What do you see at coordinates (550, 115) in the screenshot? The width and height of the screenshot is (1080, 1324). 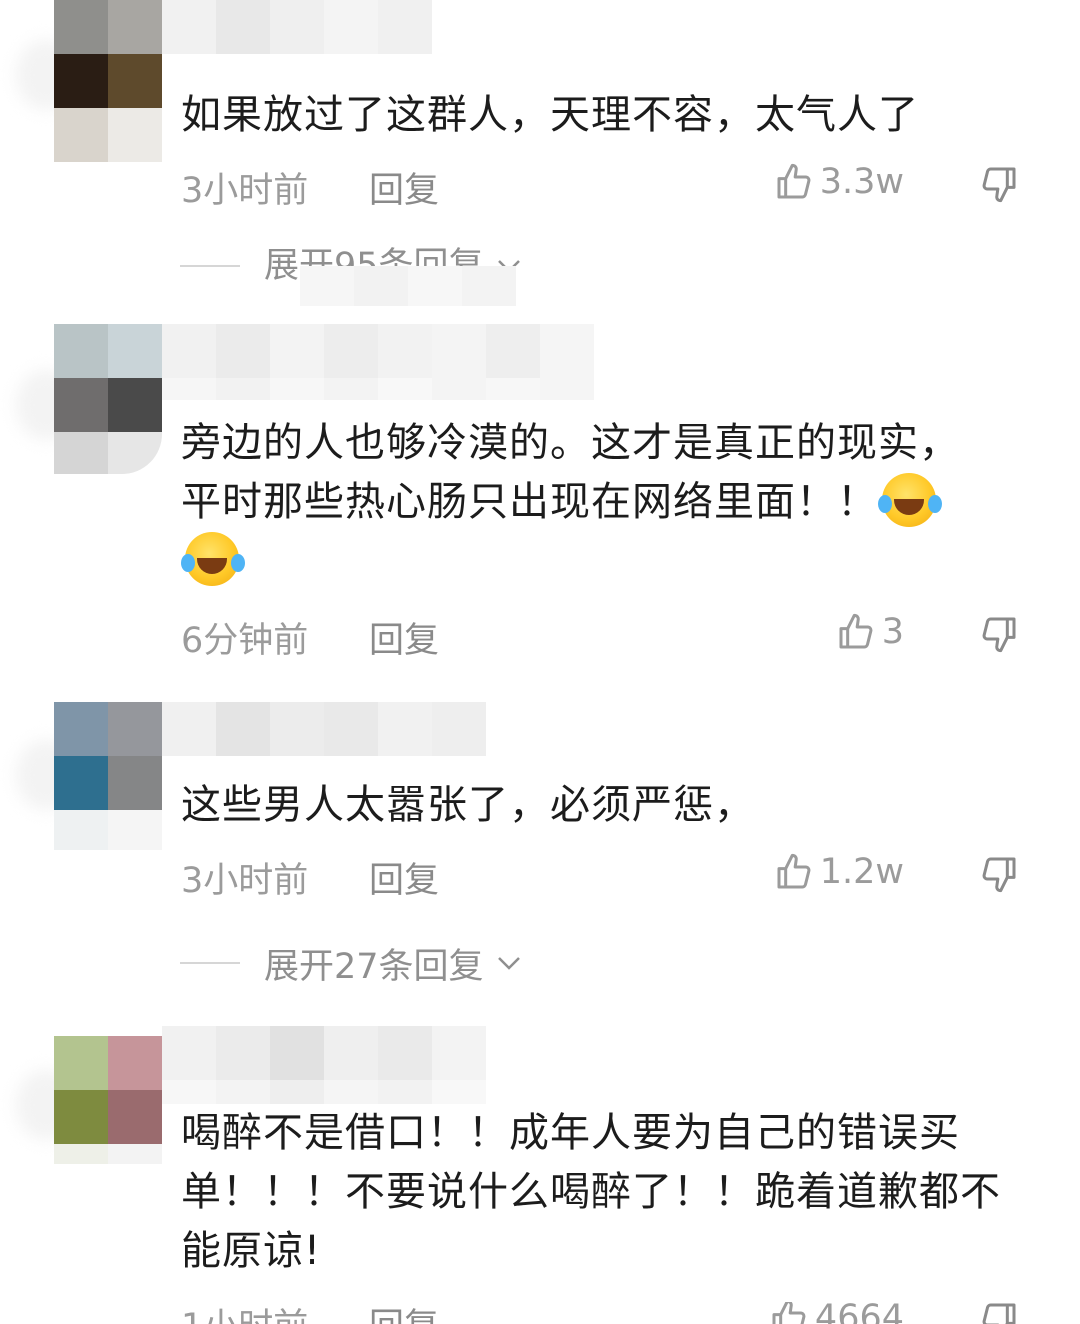 I see `comment-text: 如果放过了这群人，天理不容，太气人了` at bounding box center [550, 115].